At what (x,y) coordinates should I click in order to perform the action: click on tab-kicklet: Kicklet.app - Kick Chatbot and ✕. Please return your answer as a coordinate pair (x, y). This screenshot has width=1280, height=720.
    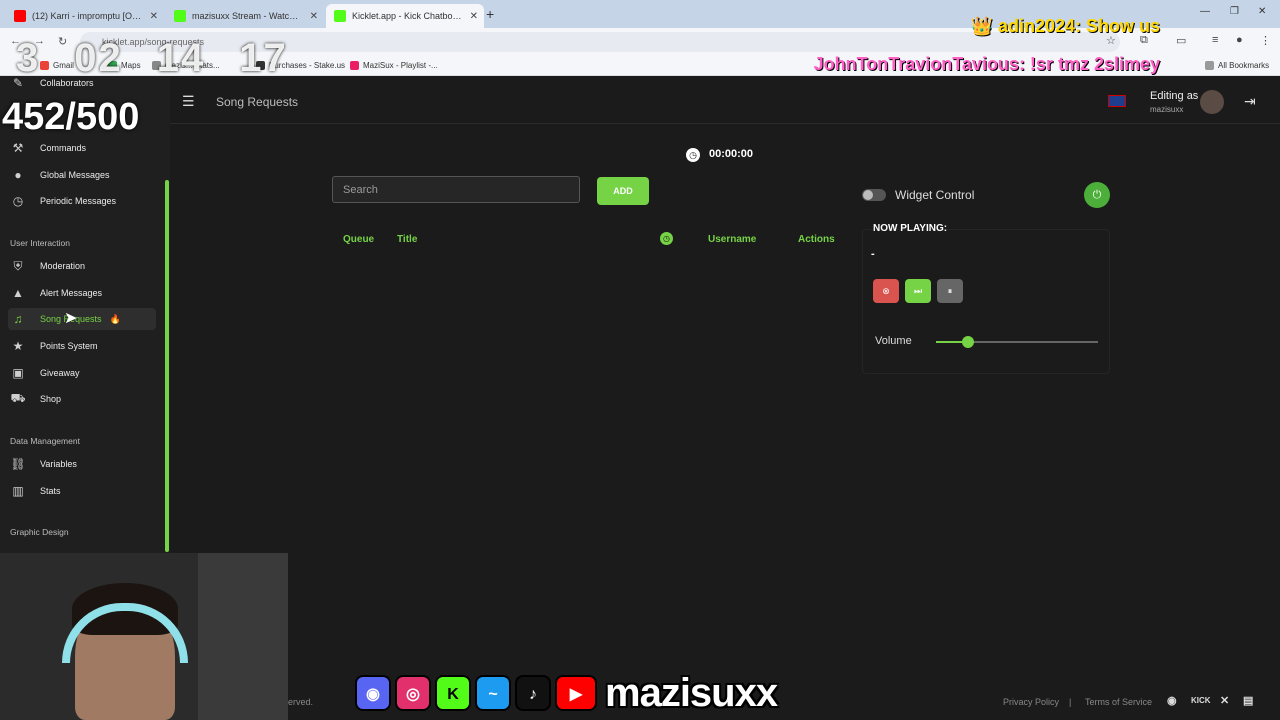
    Looking at the image, I should click on (405, 16).